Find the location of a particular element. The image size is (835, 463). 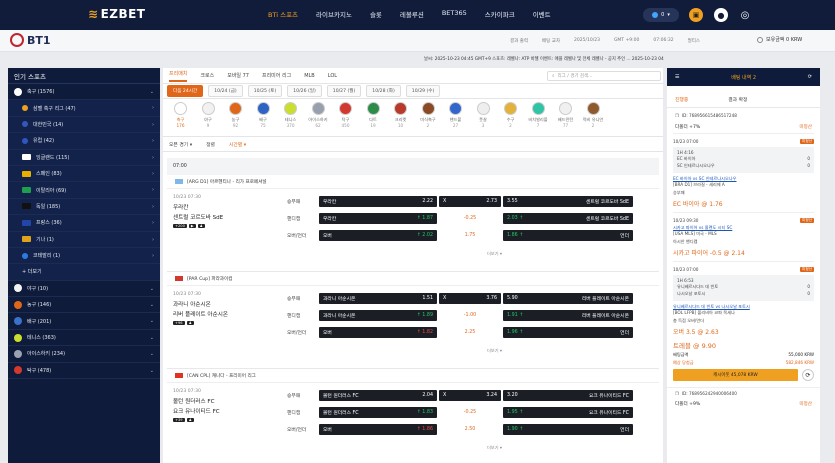

refresh-balance-icon is located at coordinates (760, 39).